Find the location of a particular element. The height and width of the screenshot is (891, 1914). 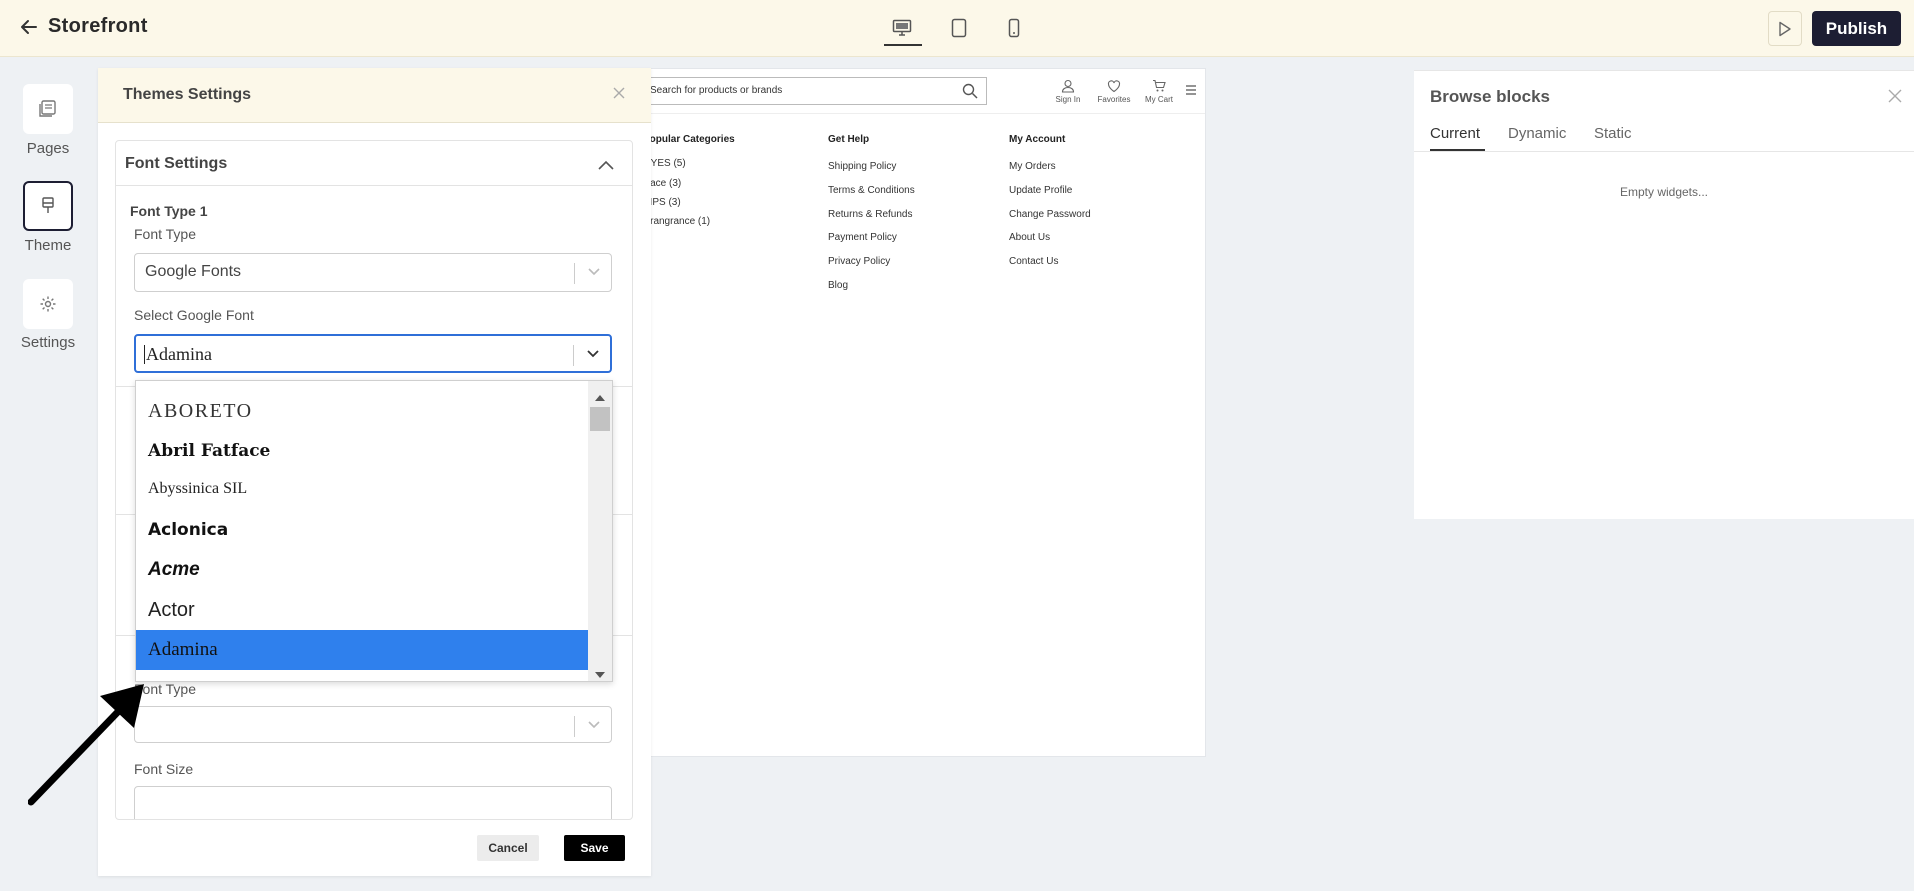

save-button: Save is located at coordinates (594, 848).